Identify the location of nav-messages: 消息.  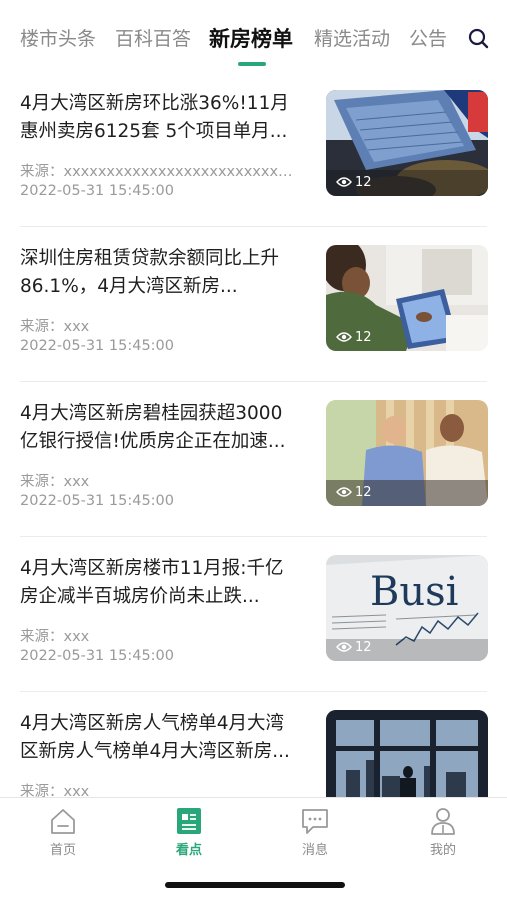
(315, 833).